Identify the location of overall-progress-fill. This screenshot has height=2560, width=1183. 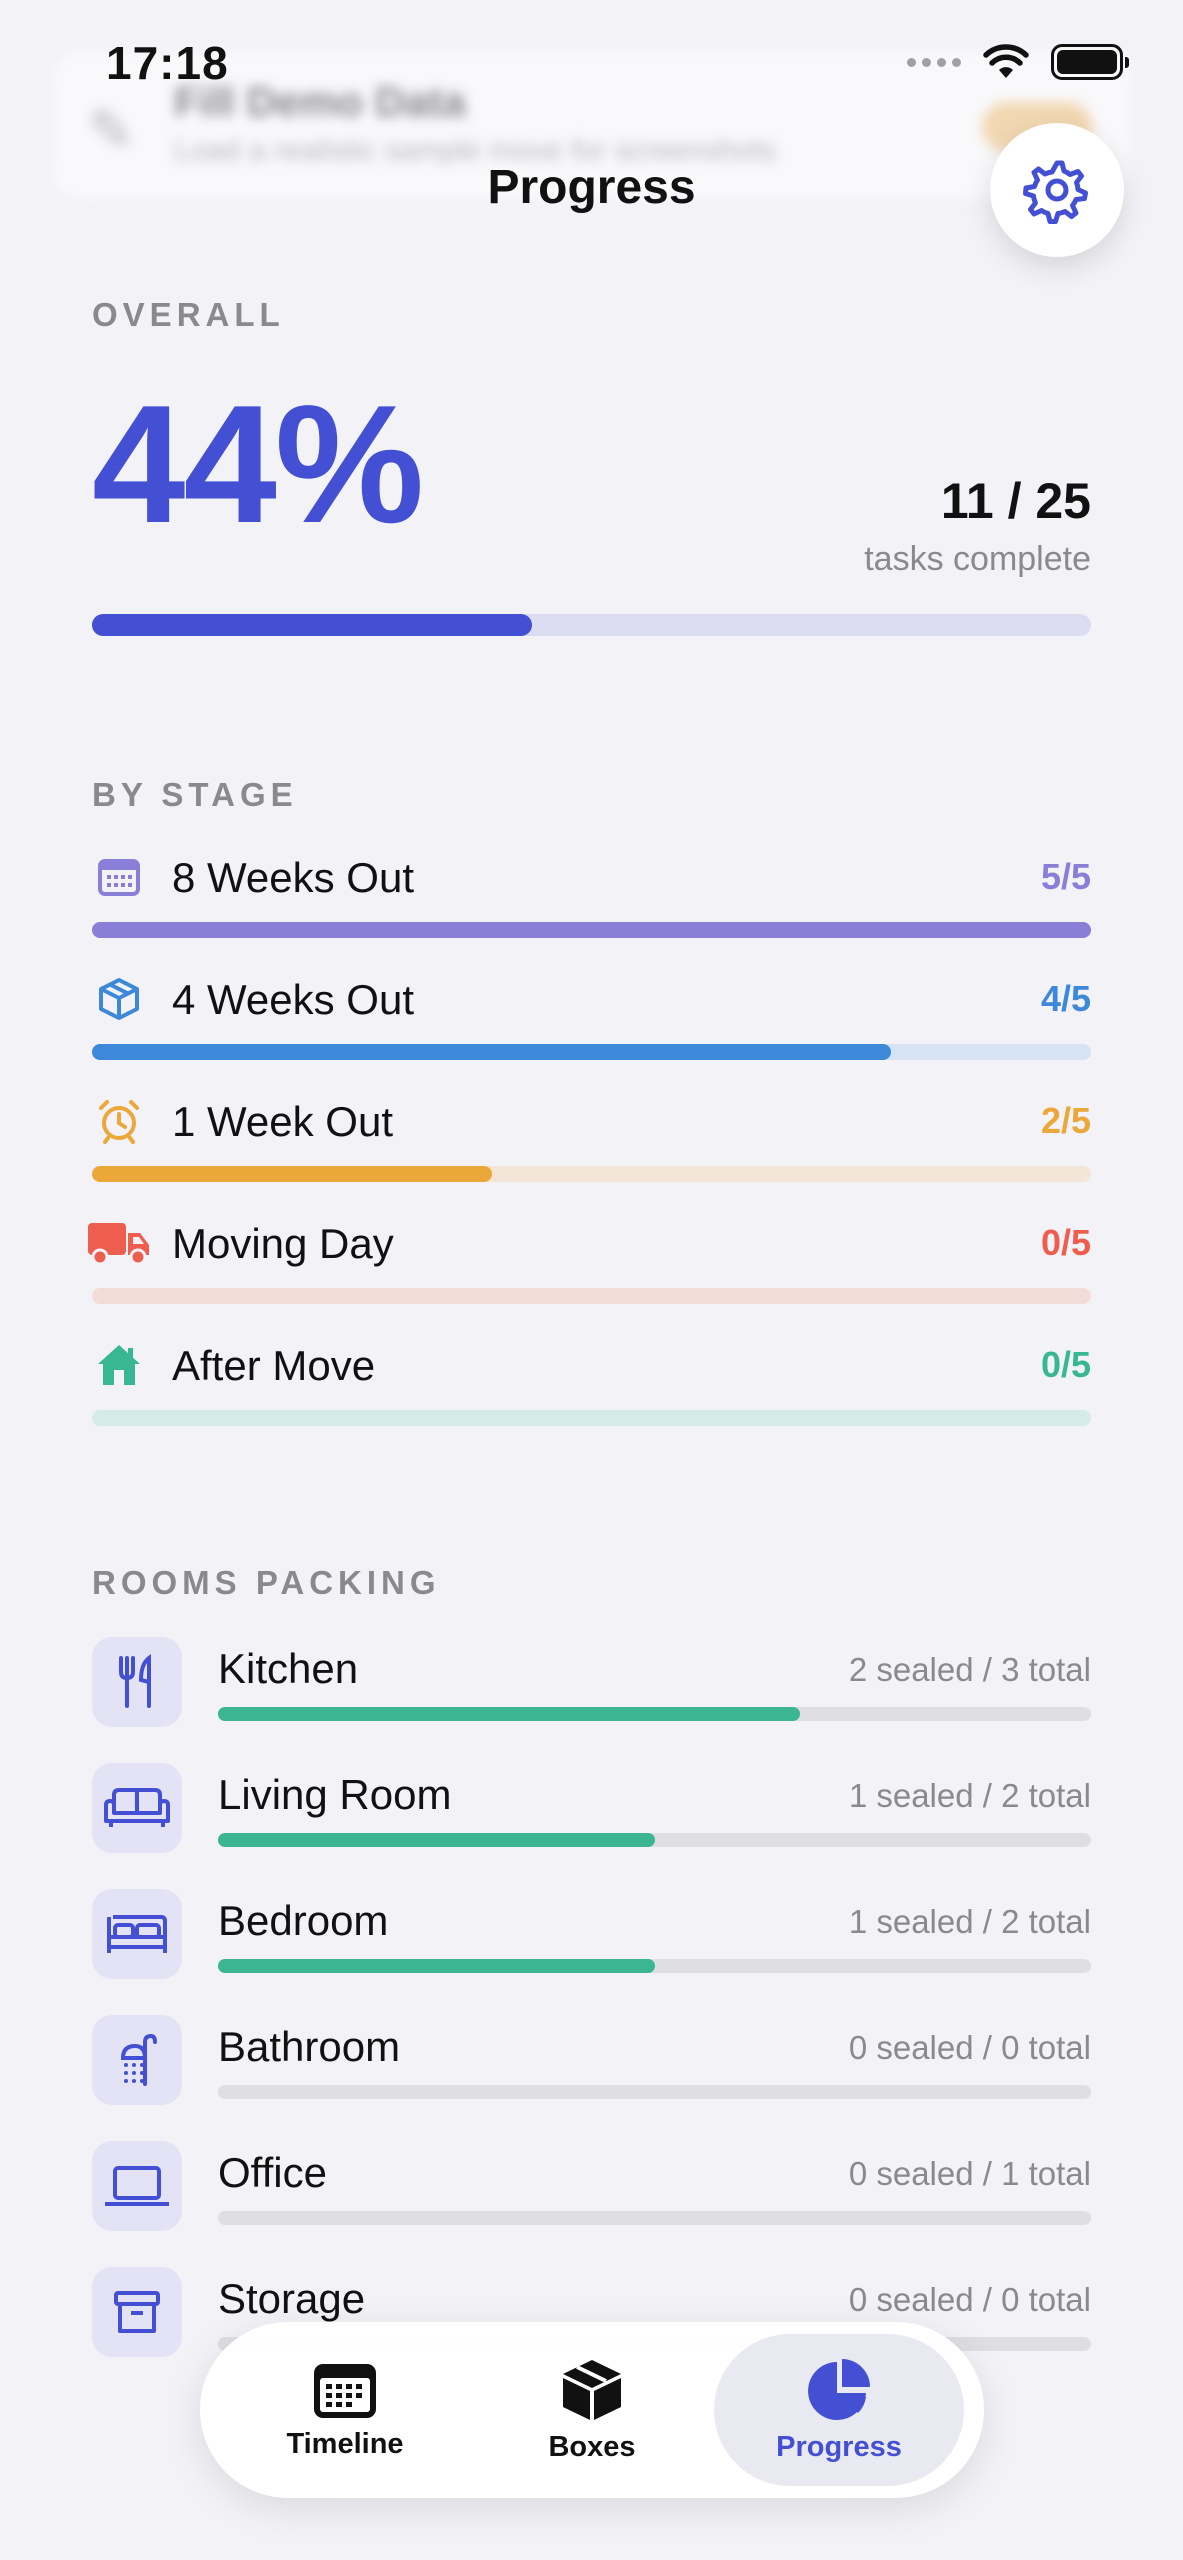
(312, 625).